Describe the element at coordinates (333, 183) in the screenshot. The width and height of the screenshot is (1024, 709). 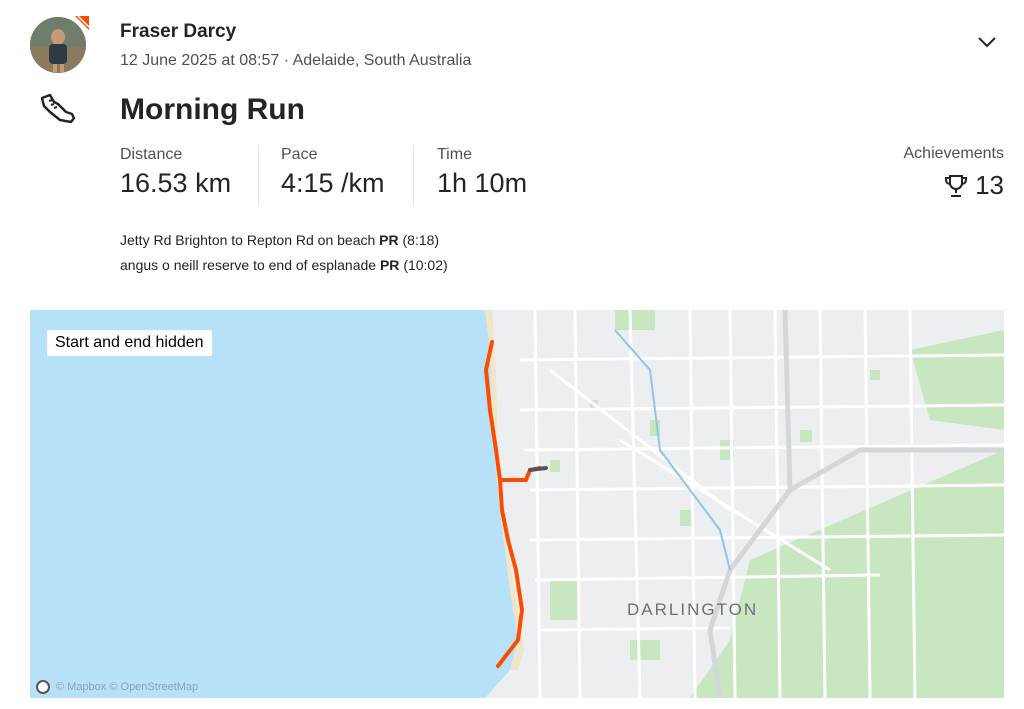
I see `stat-value: 4:15 /km` at that location.